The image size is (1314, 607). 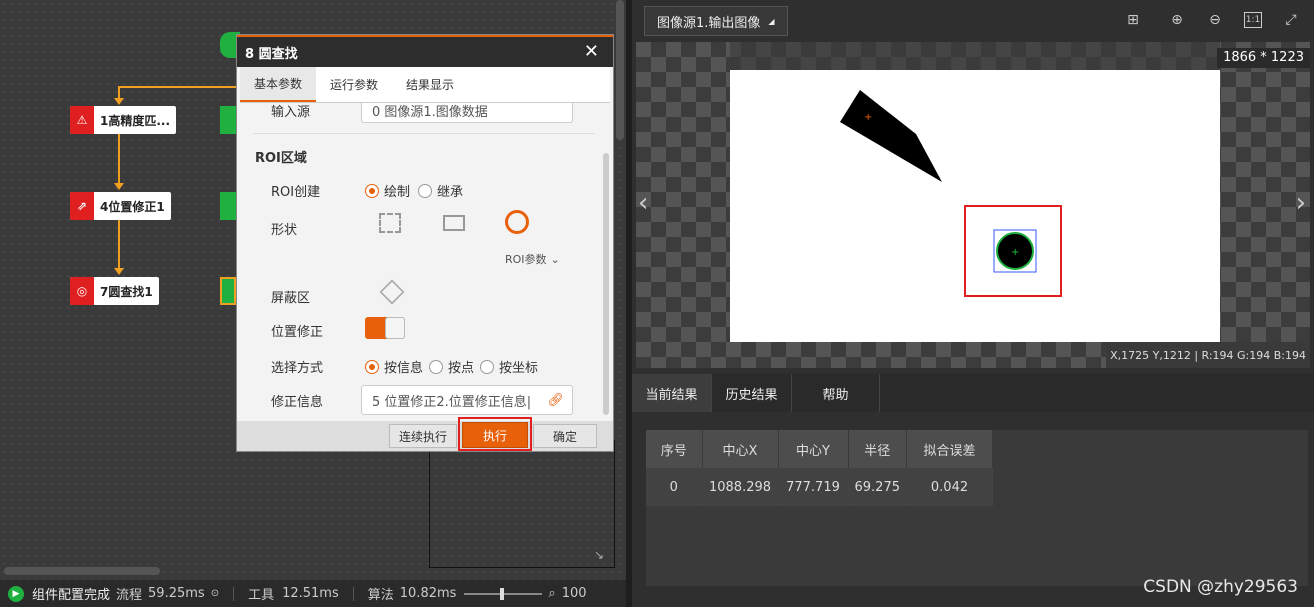 I want to click on flow-node-circle-find: ◎ 7圆查找1, so click(x=114, y=291).